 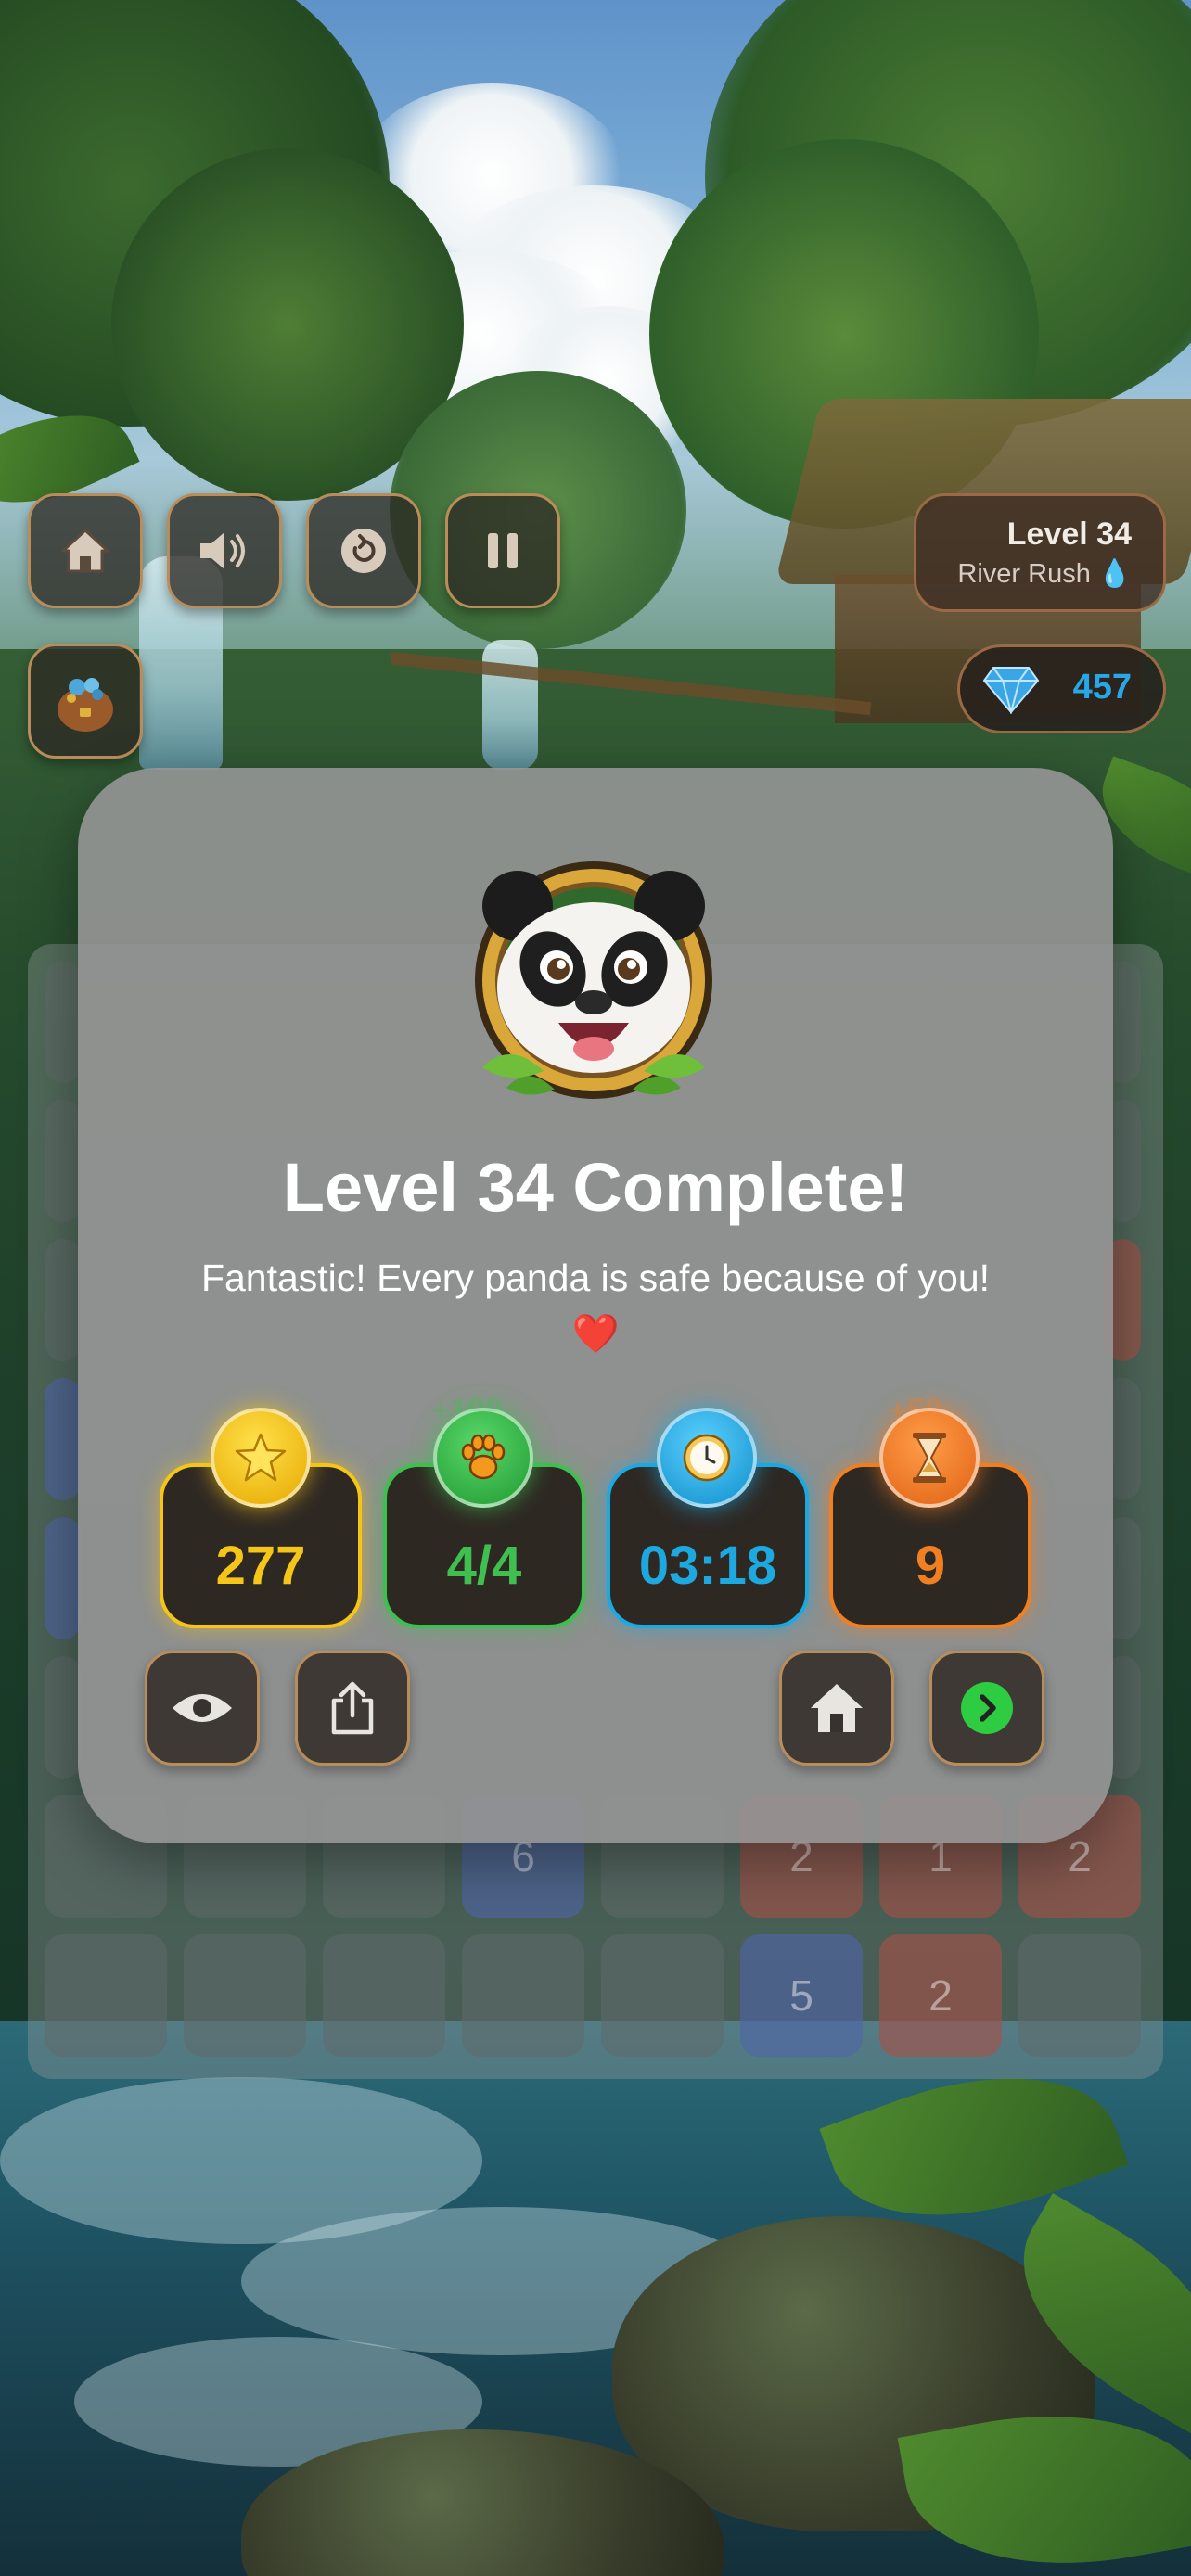 I want to click on next-level-button, so click(x=986, y=1708).